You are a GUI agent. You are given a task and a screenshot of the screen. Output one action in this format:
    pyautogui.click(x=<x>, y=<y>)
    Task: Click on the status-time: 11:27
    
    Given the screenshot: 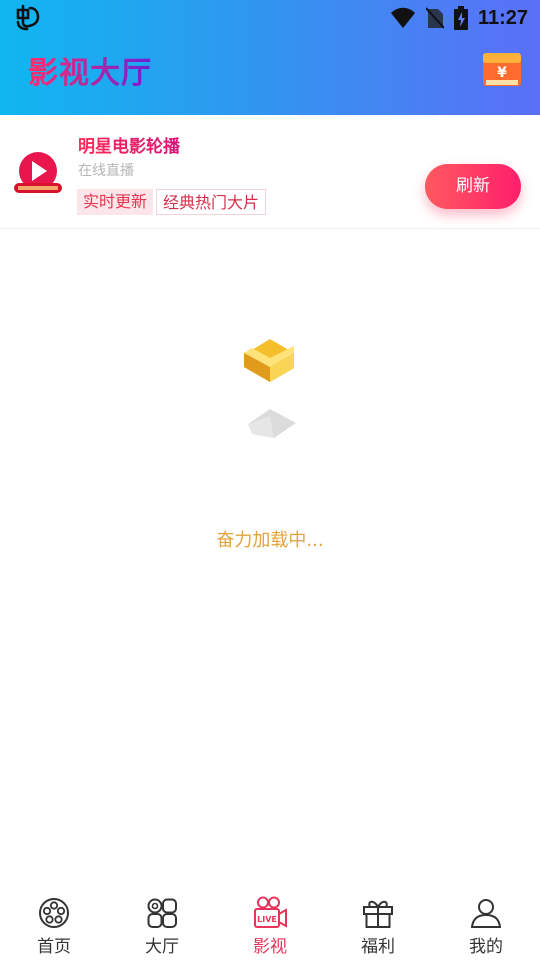 What is the action you would take?
    pyautogui.click(x=502, y=17)
    